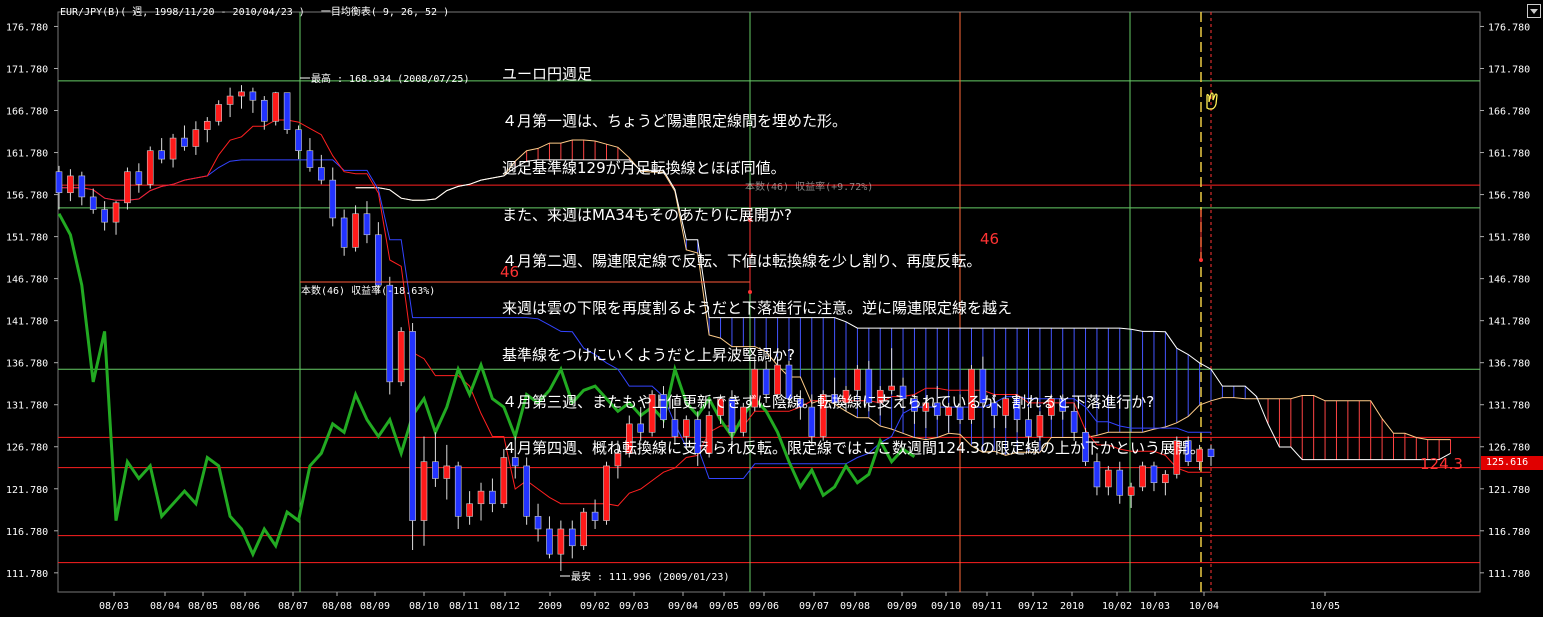 The height and width of the screenshot is (617, 1543). I want to click on y-tick-label-right: 161.780, so click(1509, 154).